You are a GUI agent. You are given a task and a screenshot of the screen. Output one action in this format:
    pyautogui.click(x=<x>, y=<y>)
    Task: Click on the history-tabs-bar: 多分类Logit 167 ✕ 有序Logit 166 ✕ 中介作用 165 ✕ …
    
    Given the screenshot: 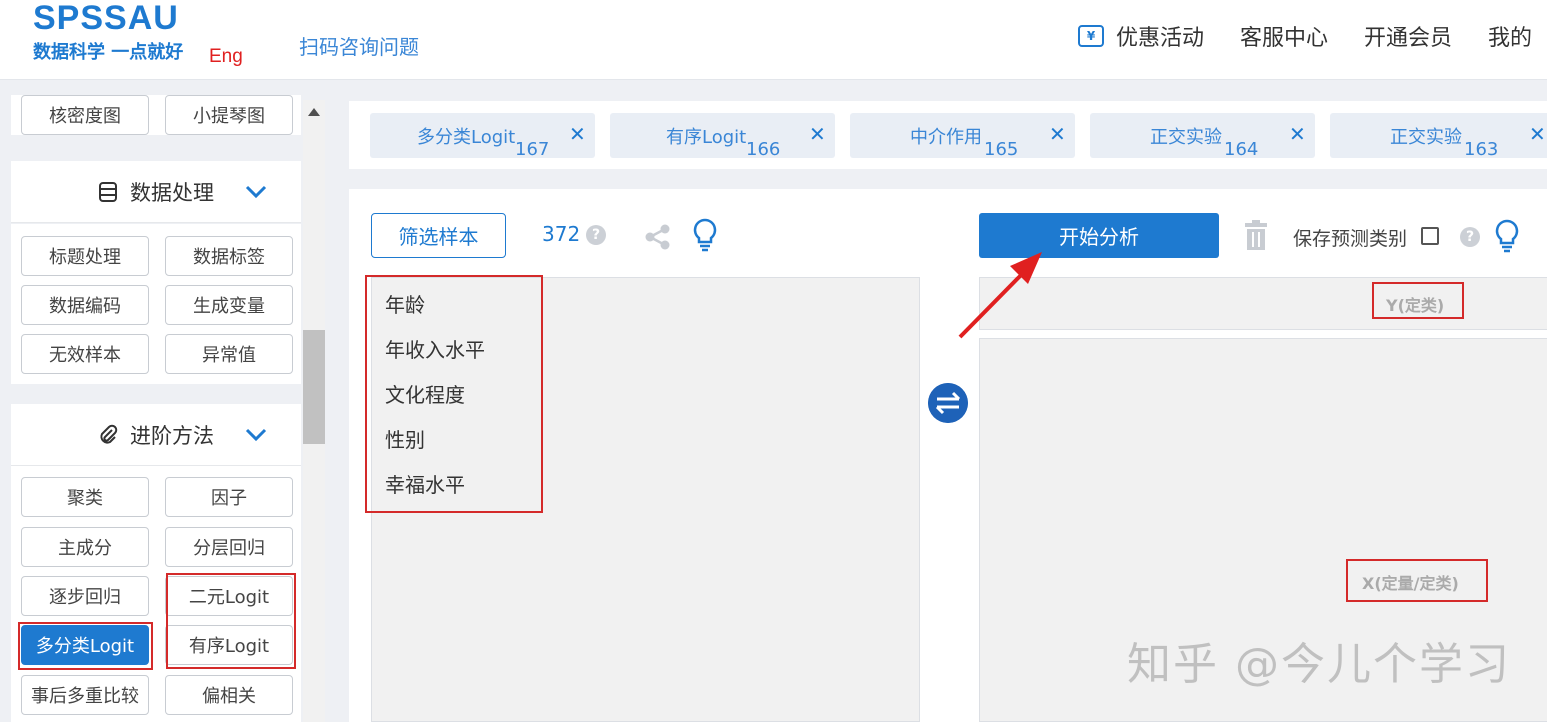 What is the action you would take?
    pyautogui.click(x=948, y=135)
    